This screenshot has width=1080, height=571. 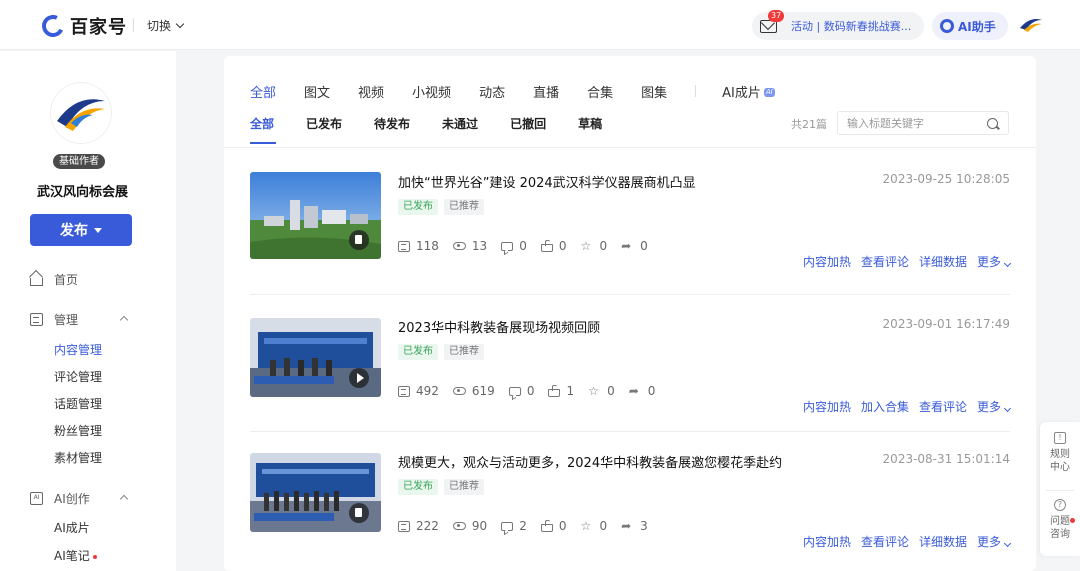 I want to click on baijiahao-logo: 百家号, so click(x=82, y=26).